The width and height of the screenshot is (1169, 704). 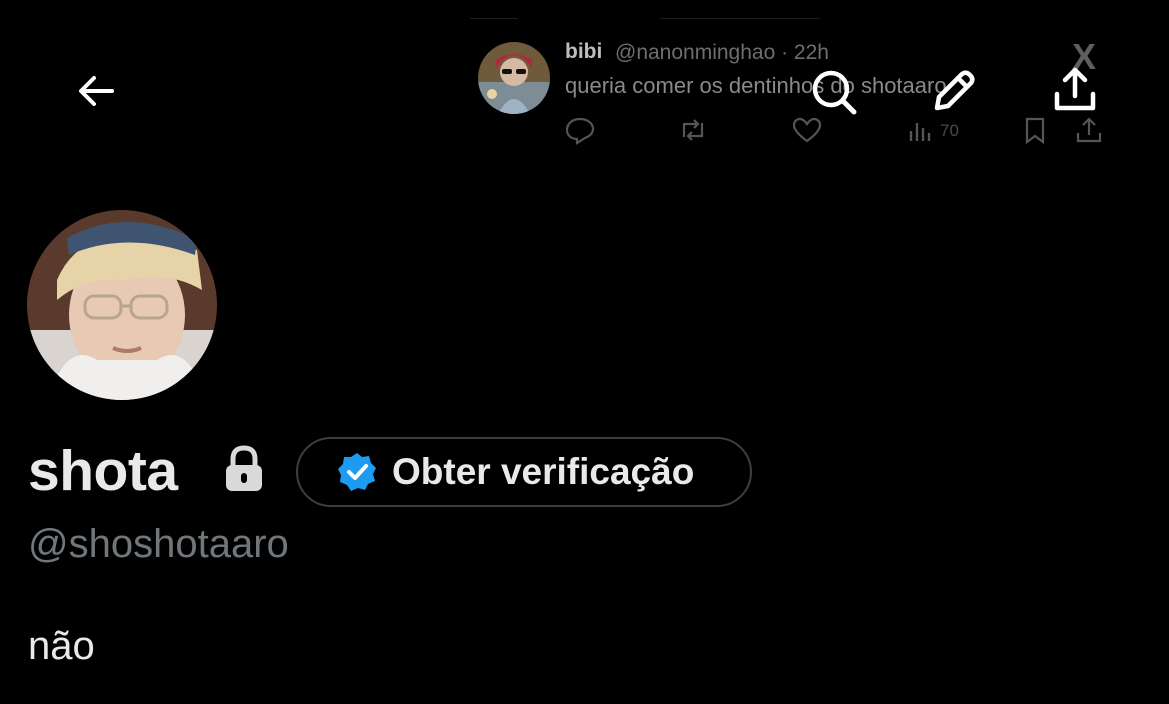 I want to click on arrow-left-icon, so click(x=97, y=99).